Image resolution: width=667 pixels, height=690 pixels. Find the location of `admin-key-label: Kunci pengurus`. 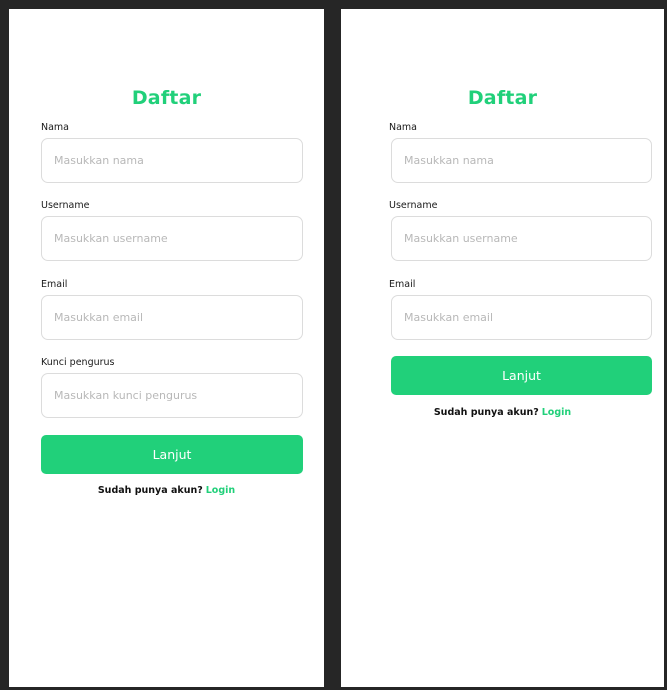

admin-key-label: Kunci pengurus is located at coordinates (78, 362).